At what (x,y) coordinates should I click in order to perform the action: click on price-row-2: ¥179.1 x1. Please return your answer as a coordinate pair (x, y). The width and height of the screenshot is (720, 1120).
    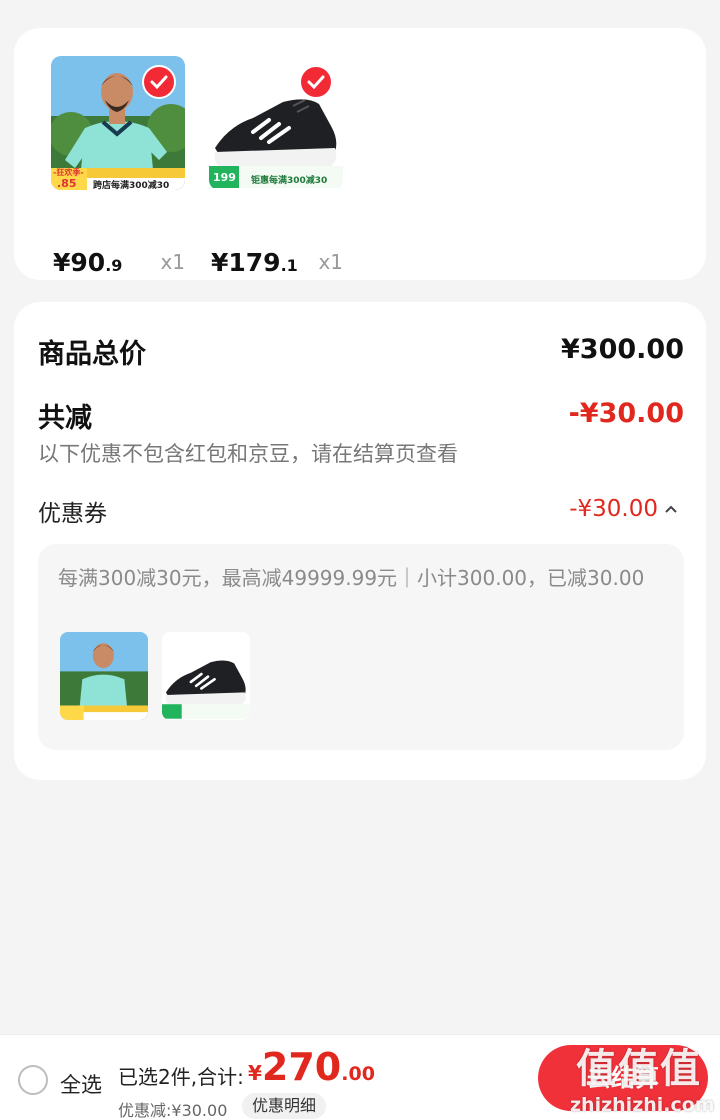
    Looking at the image, I should click on (276, 266).